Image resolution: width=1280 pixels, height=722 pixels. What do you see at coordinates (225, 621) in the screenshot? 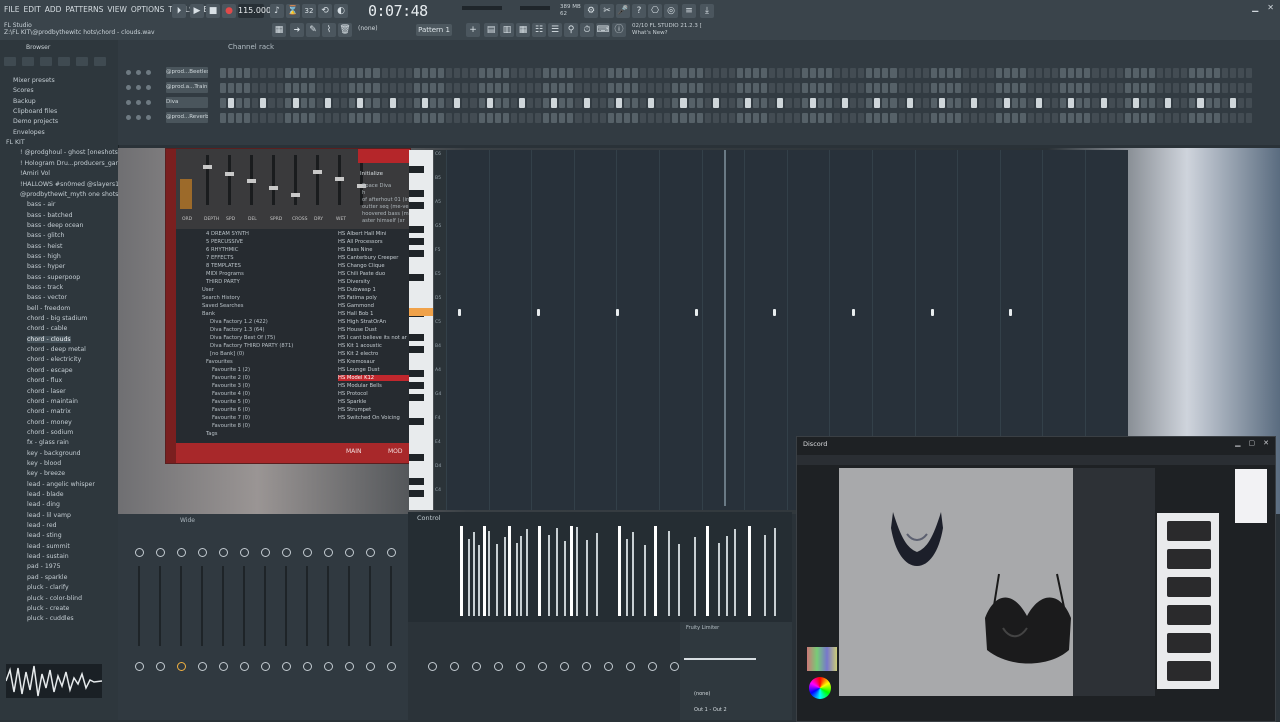
I see `mixer-track` at bounding box center [225, 621].